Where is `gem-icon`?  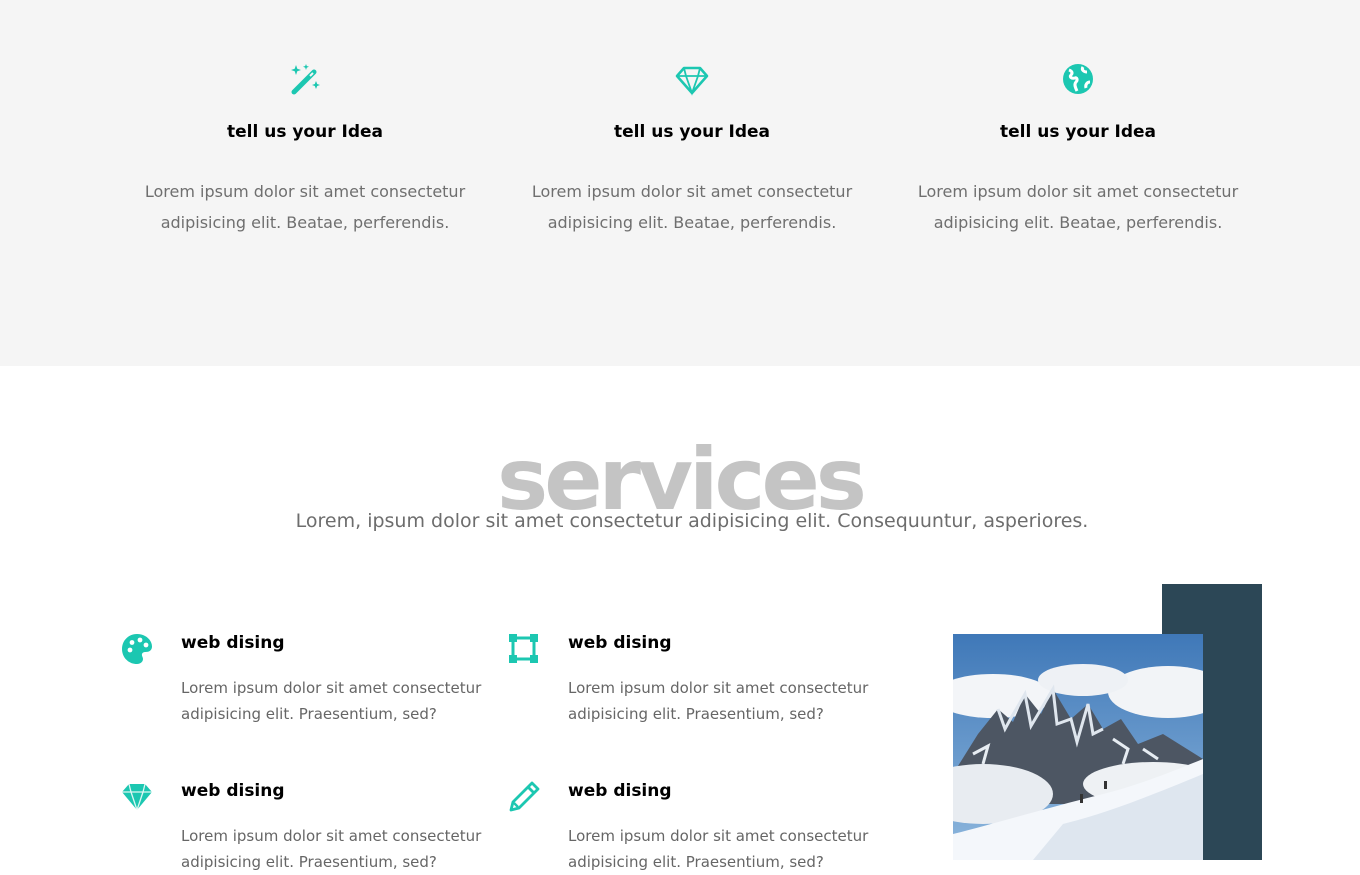 gem-icon is located at coordinates (137, 797).